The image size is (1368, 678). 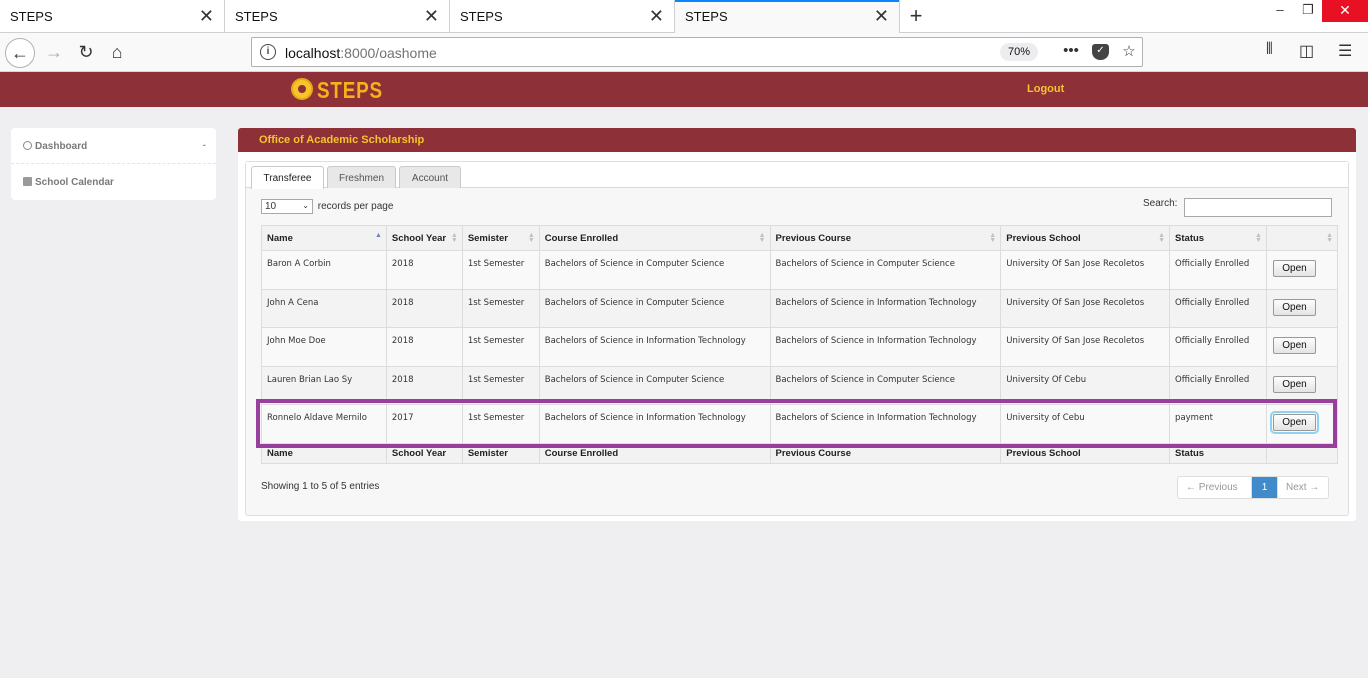 I want to click on footer-name: Name, so click(x=324, y=453).